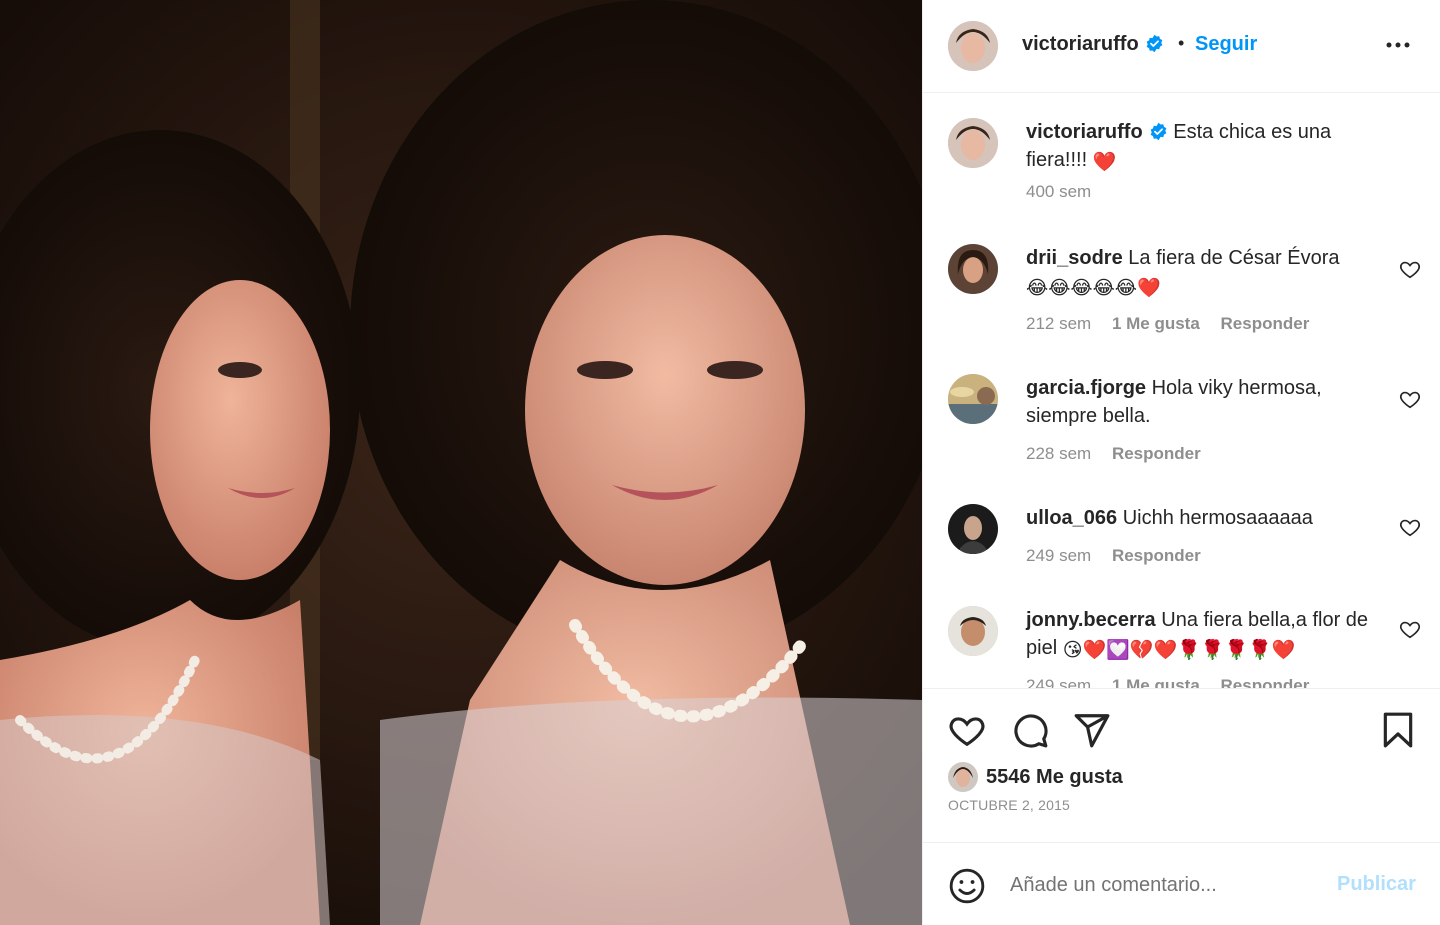  I want to click on caption-heart-emoji: ❤️, so click(1104, 162).